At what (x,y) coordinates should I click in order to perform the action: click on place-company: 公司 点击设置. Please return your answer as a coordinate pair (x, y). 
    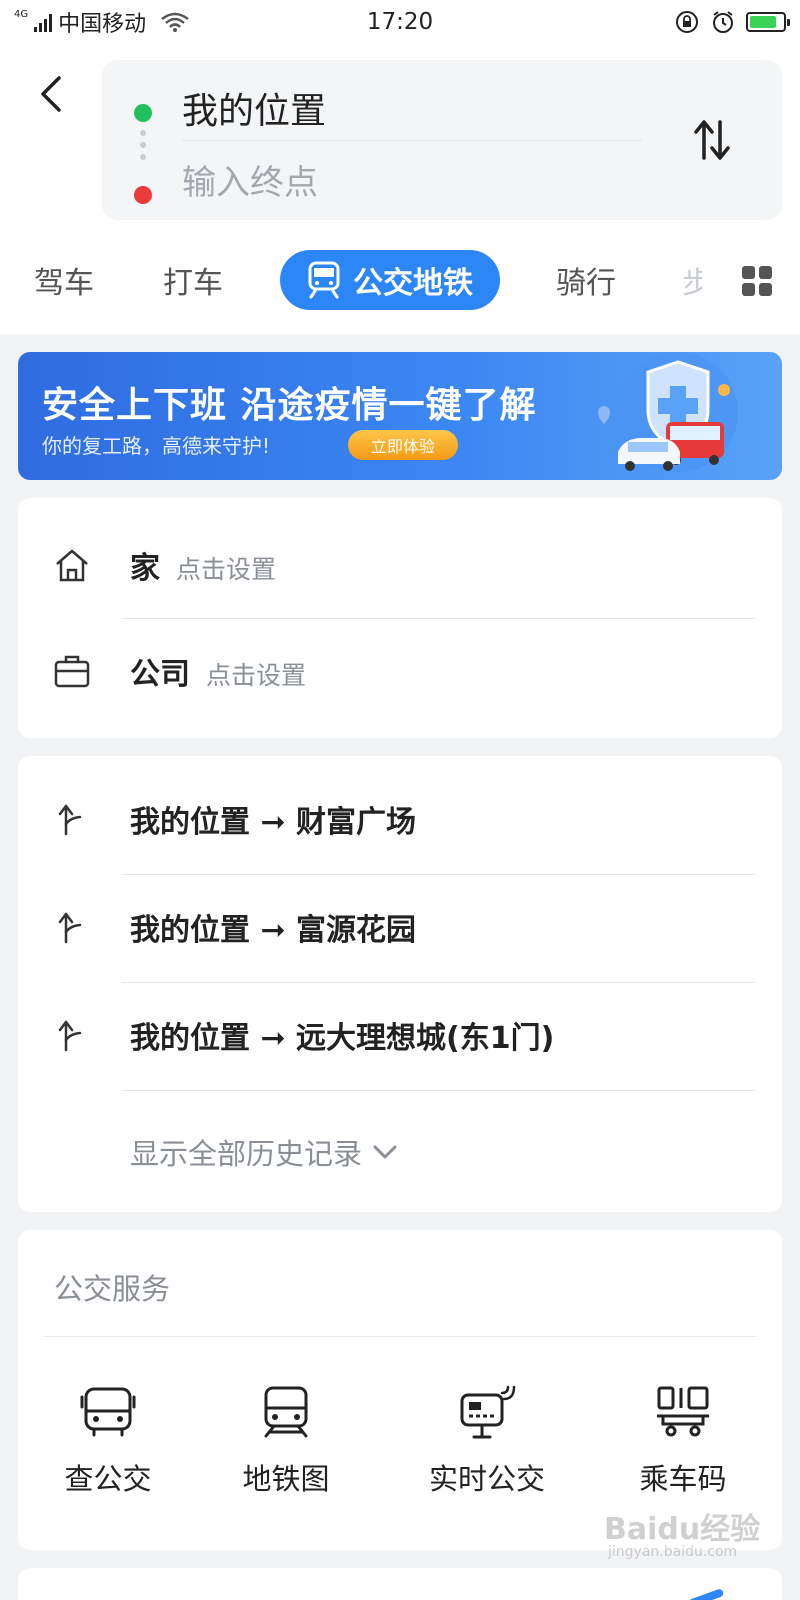
    Looking at the image, I should click on (400, 671).